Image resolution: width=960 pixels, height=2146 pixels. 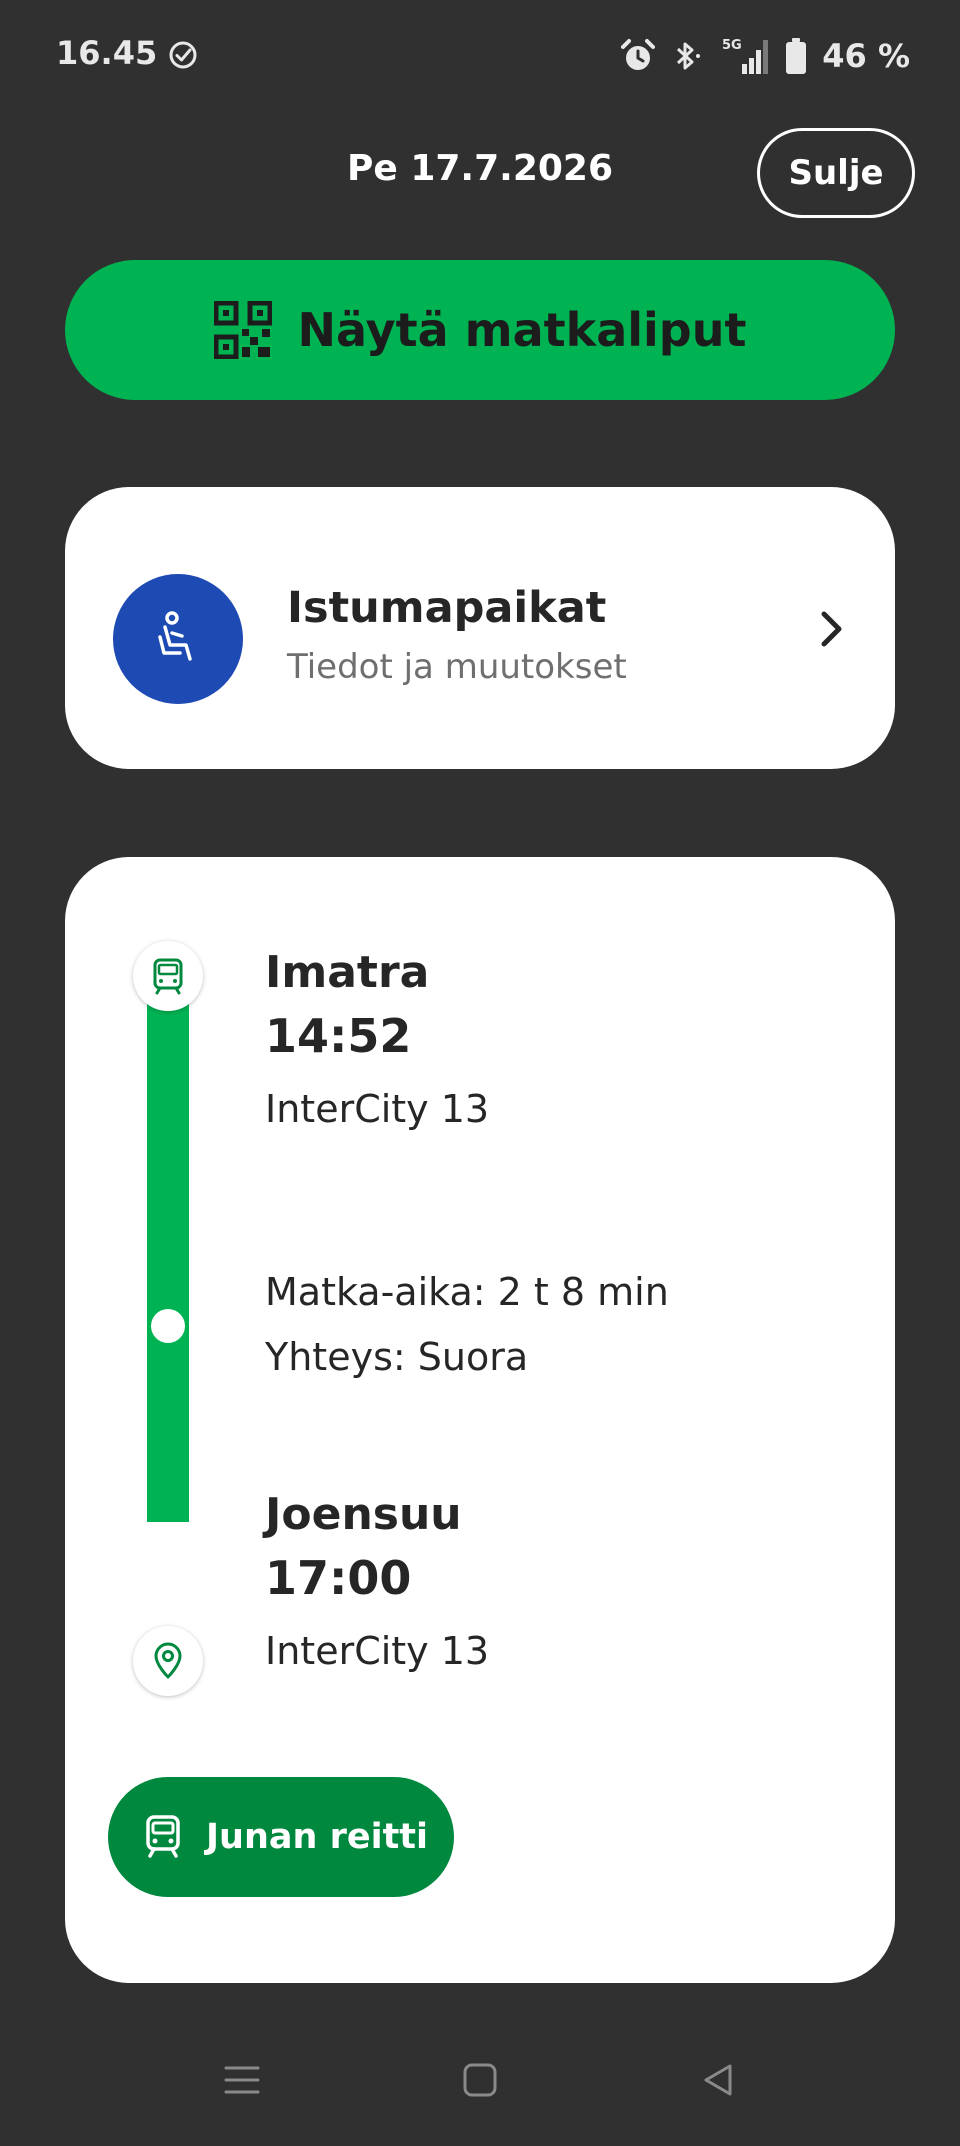 I want to click on seats-card: Istumapaikat Tiedot ja muutokset, so click(x=480, y=628).